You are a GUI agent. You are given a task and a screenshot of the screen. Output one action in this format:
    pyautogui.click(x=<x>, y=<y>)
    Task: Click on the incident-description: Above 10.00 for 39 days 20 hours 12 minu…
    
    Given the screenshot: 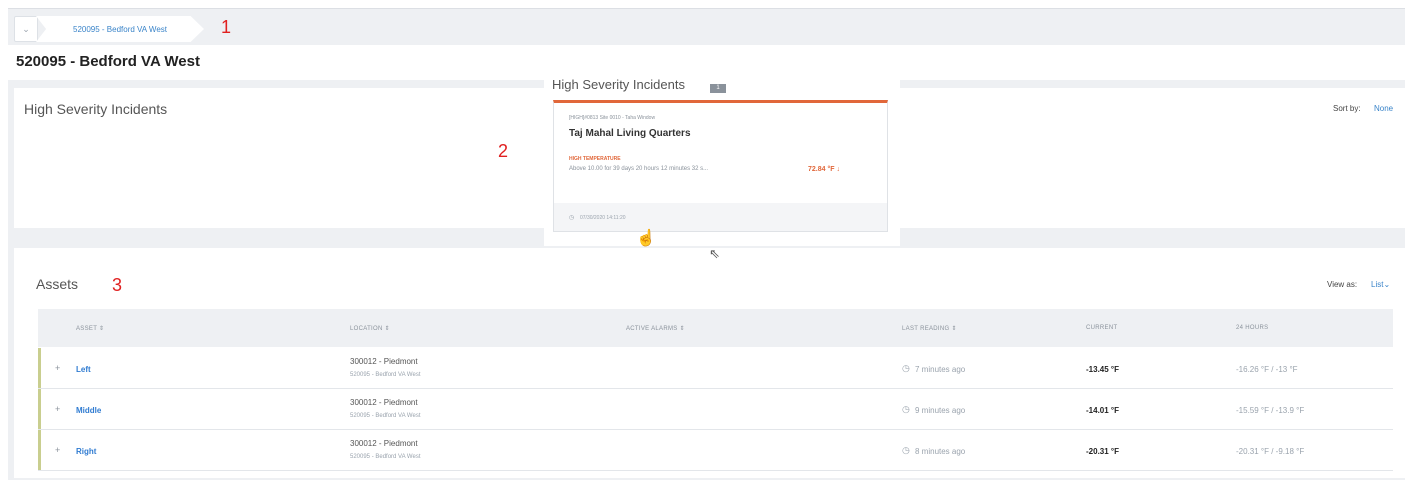 What is the action you would take?
    pyautogui.click(x=639, y=169)
    